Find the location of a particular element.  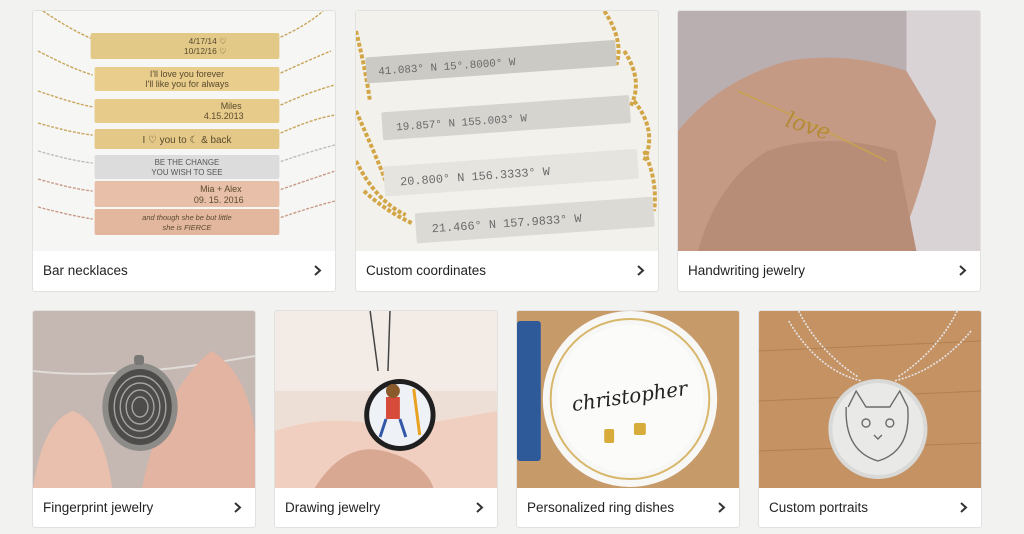

fingerprint-jewelry-image is located at coordinates (144, 399).